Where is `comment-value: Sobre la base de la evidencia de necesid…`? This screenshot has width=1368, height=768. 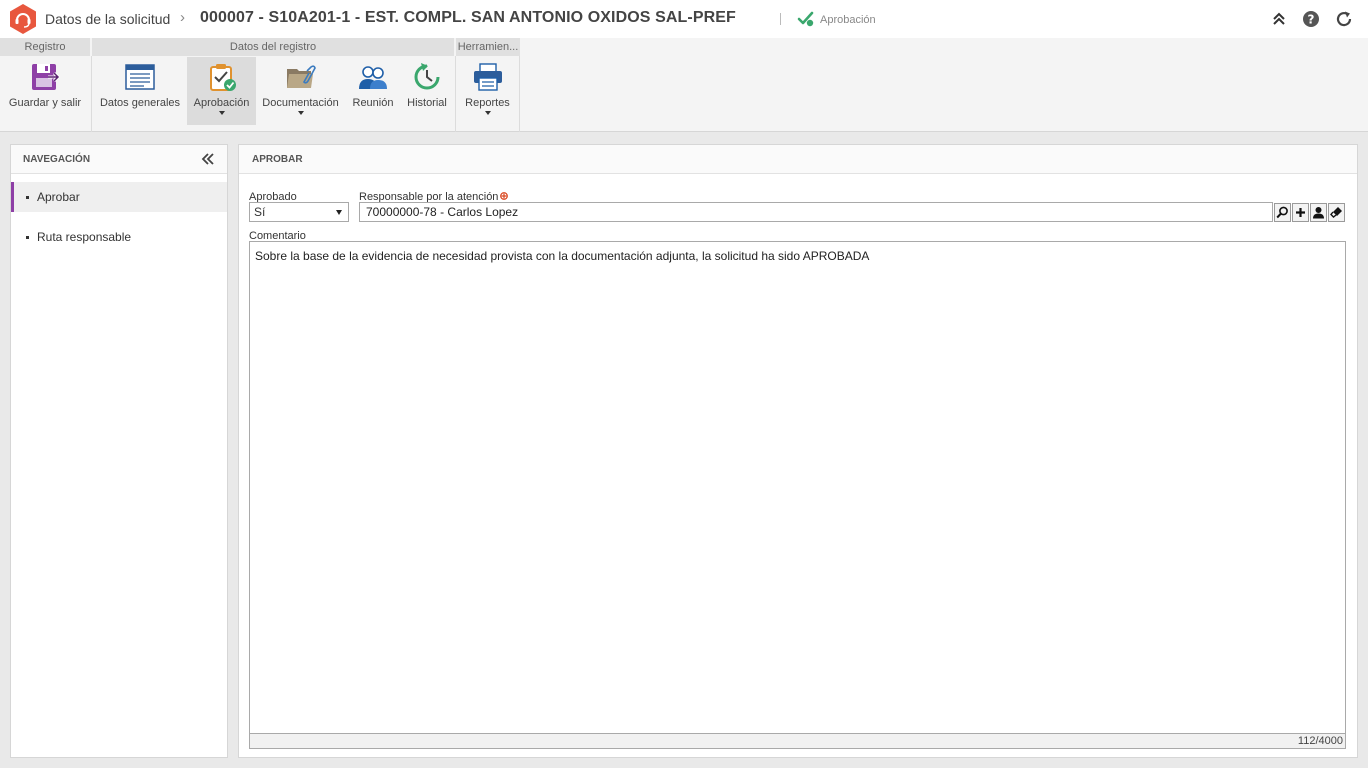 comment-value: Sobre la base de la evidencia de necesid… is located at coordinates (562, 256).